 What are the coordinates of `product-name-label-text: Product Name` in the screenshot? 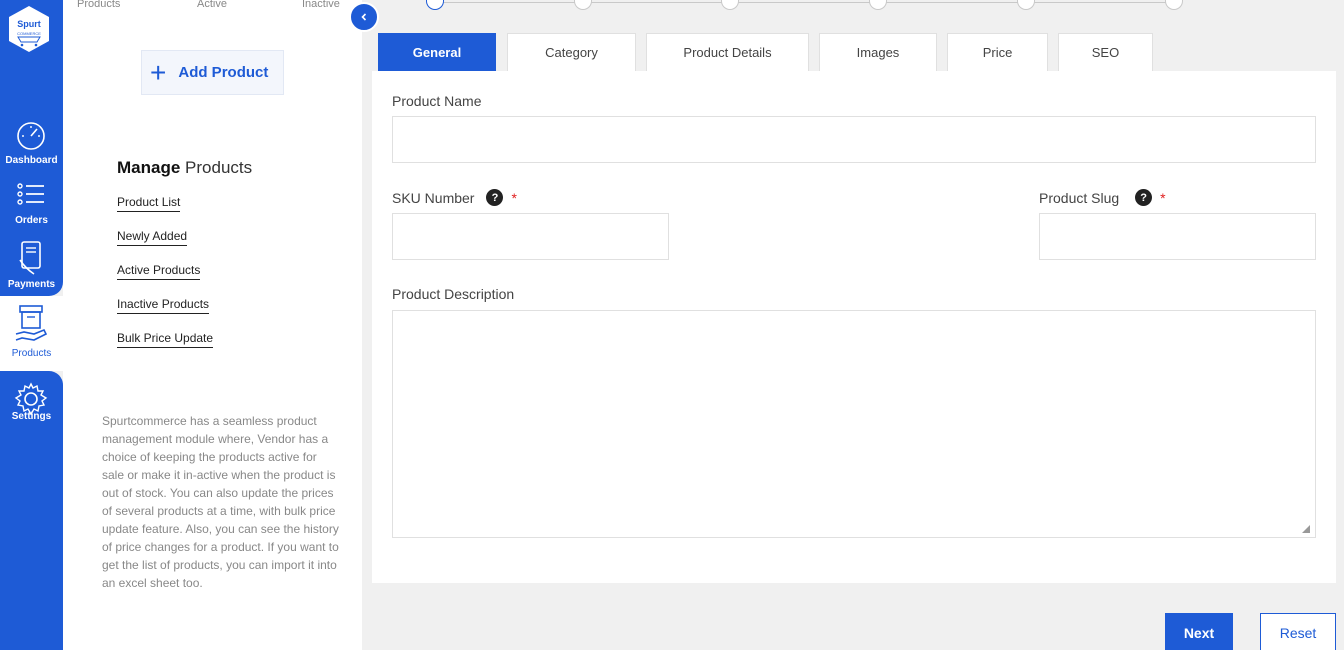 It's located at (437, 101).